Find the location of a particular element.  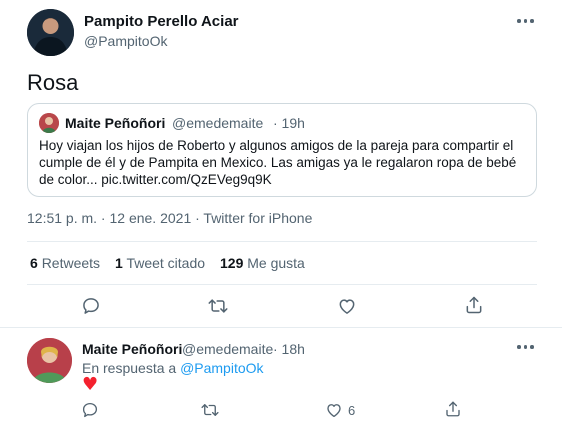

quoted-author-avatar is located at coordinates (49, 123).